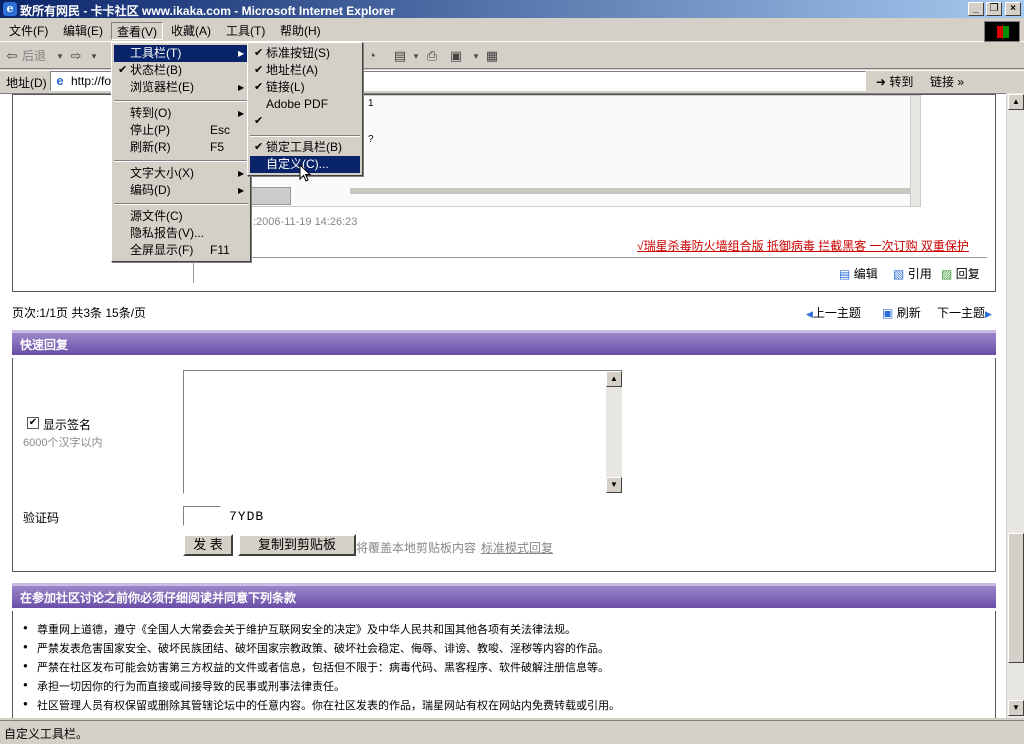 Image resolution: width=1024 pixels, height=744 pixels. What do you see at coordinates (630, 191) in the screenshot?
I see `embedded-bottom-bar` at bounding box center [630, 191].